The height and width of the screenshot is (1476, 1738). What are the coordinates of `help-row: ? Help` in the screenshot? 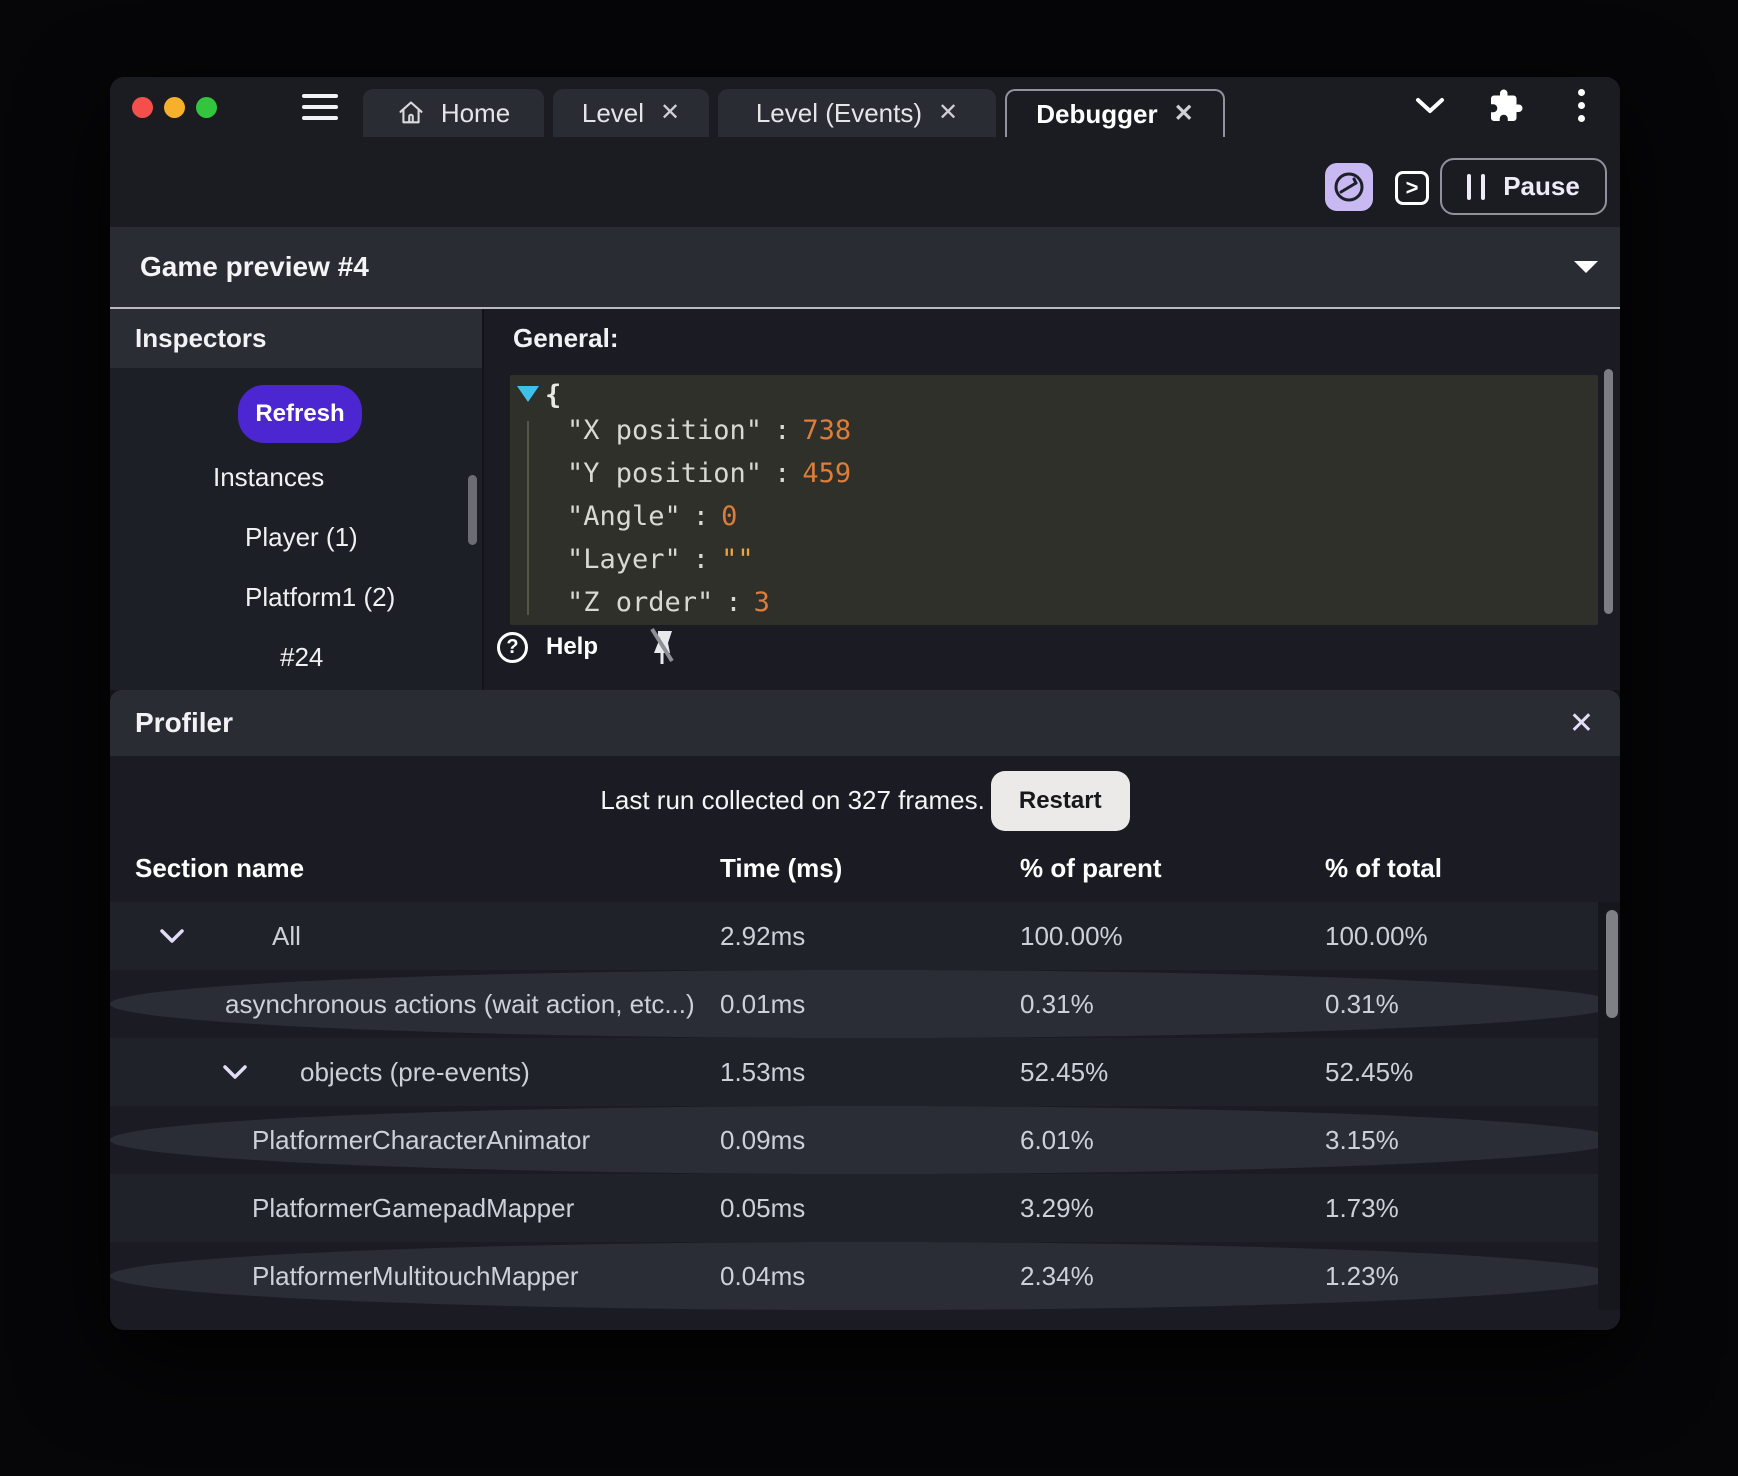 It's located at (587, 647).